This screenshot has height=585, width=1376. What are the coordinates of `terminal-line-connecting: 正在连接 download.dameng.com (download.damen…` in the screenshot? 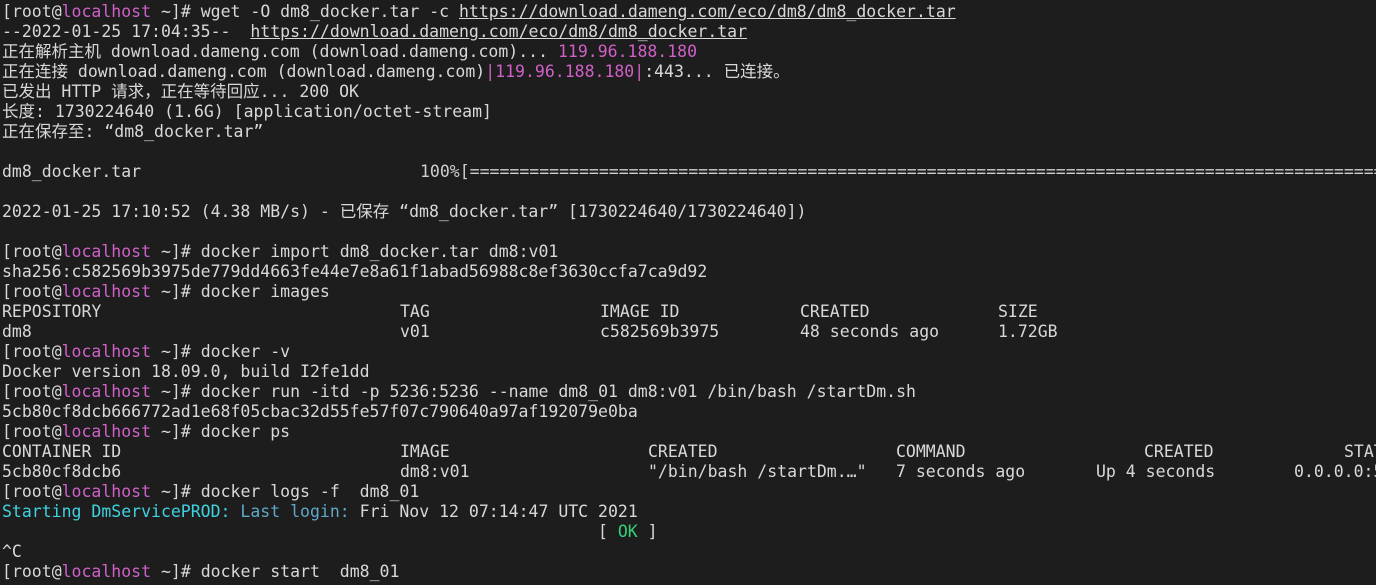 It's located at (688, 72).